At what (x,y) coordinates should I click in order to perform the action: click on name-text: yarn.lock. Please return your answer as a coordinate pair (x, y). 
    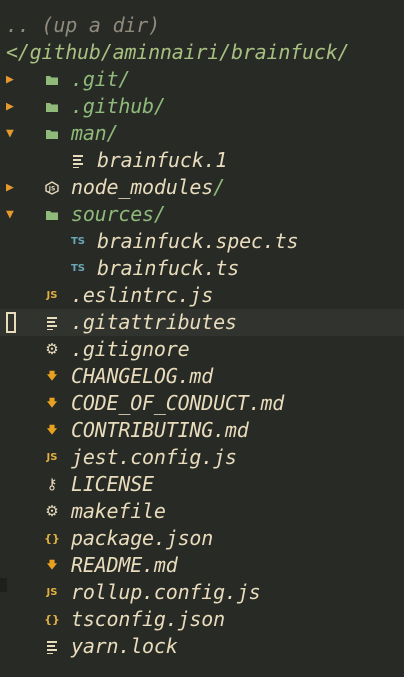
    Looking at the image, I should click on (124, 646).